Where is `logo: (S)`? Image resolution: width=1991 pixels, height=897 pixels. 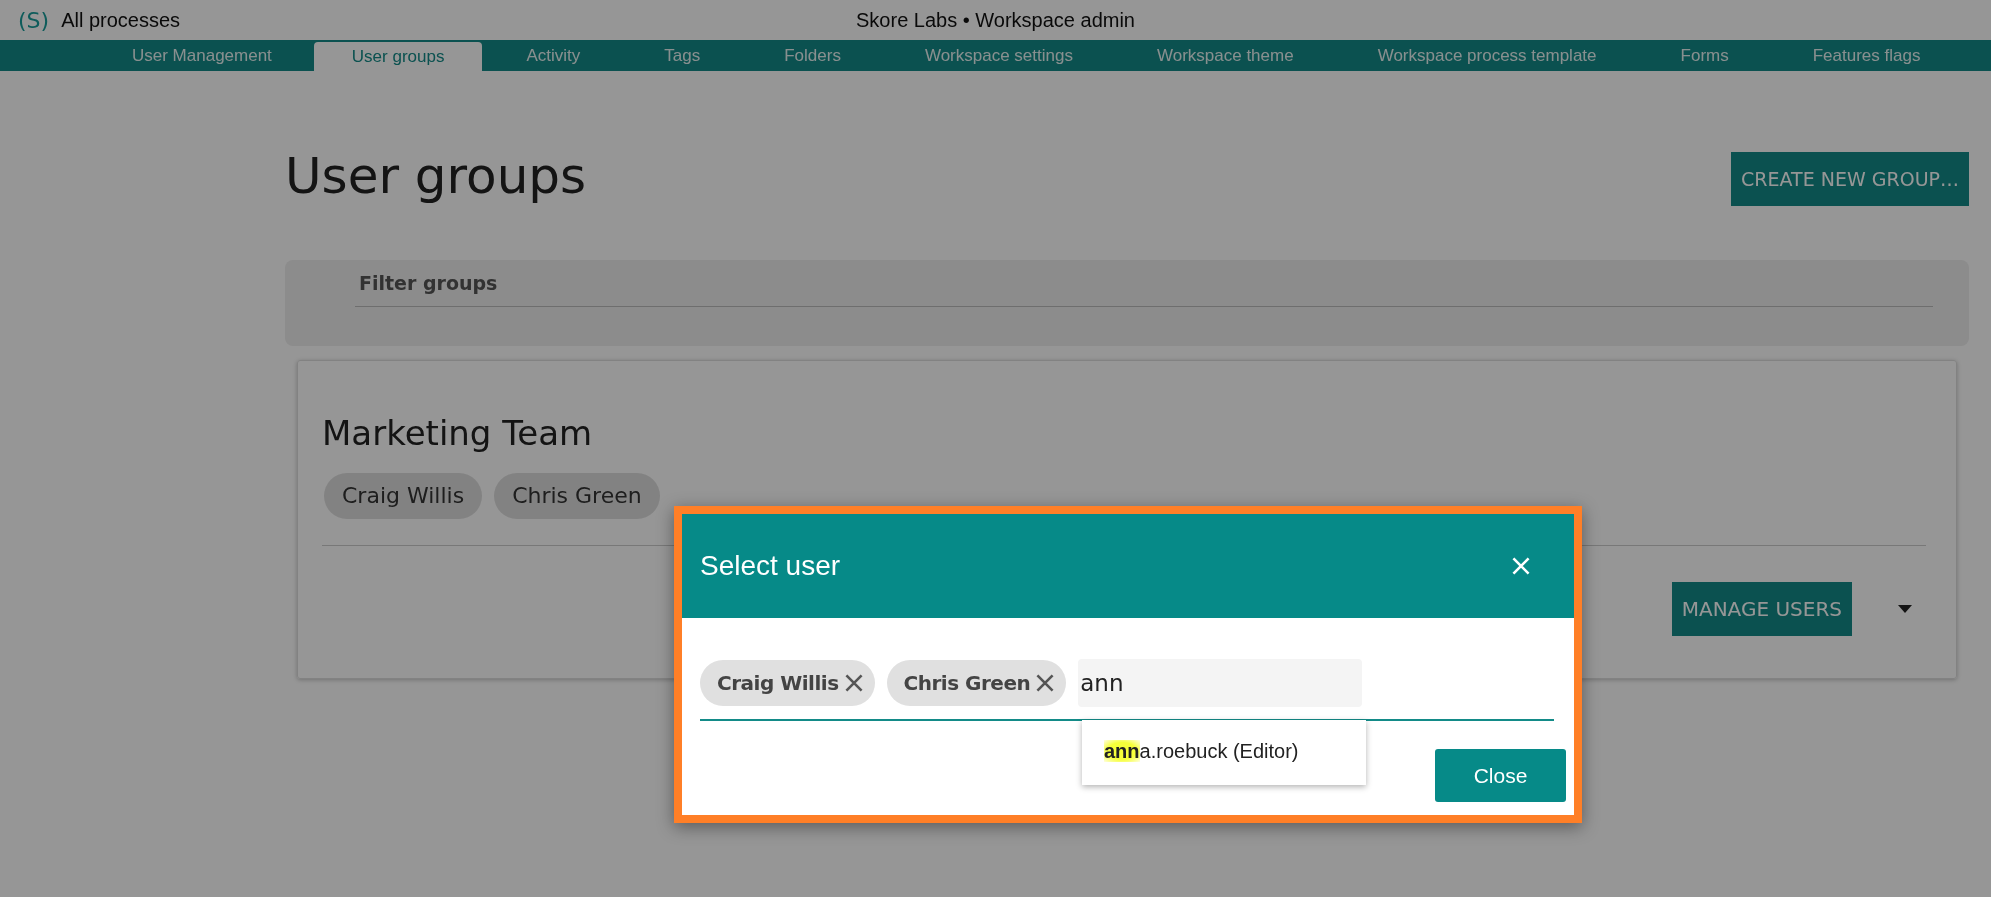 logo: (S) is located at coordinates (34, 20).